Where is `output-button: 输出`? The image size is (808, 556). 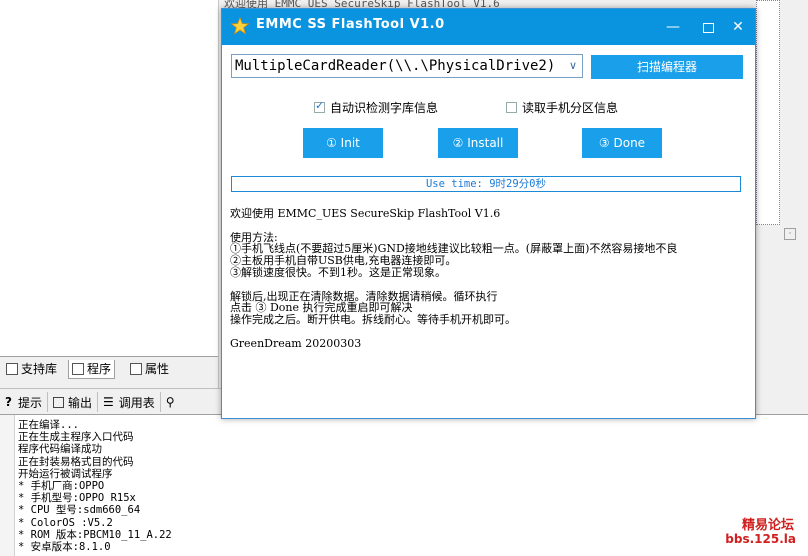 output-button: 输出 is located at coordinates (73, 402).